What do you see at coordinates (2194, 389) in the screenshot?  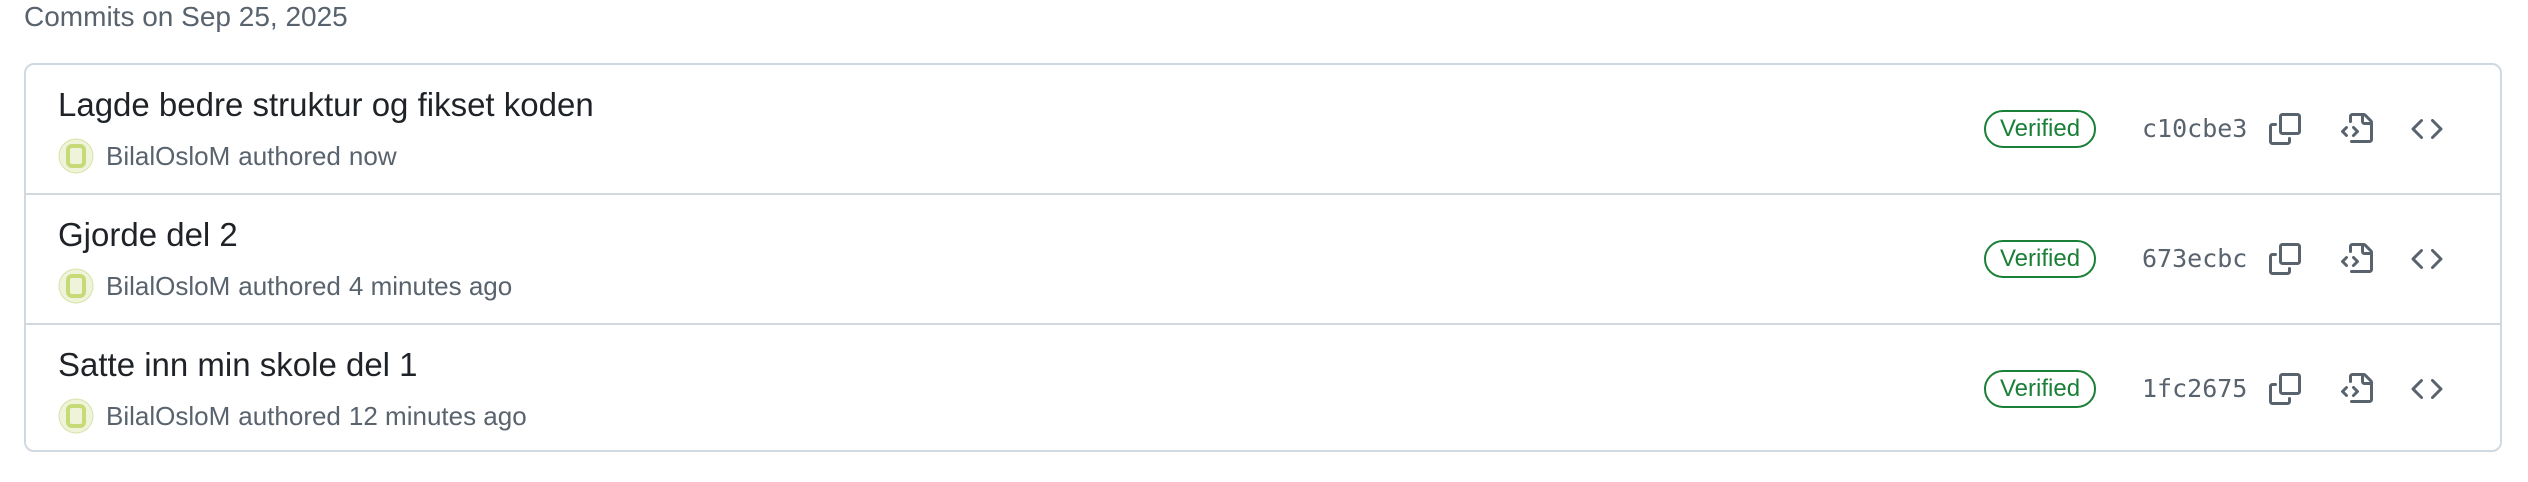 I see `commit-sha-link: 1fc2675` at bounding box center [2194, 389].